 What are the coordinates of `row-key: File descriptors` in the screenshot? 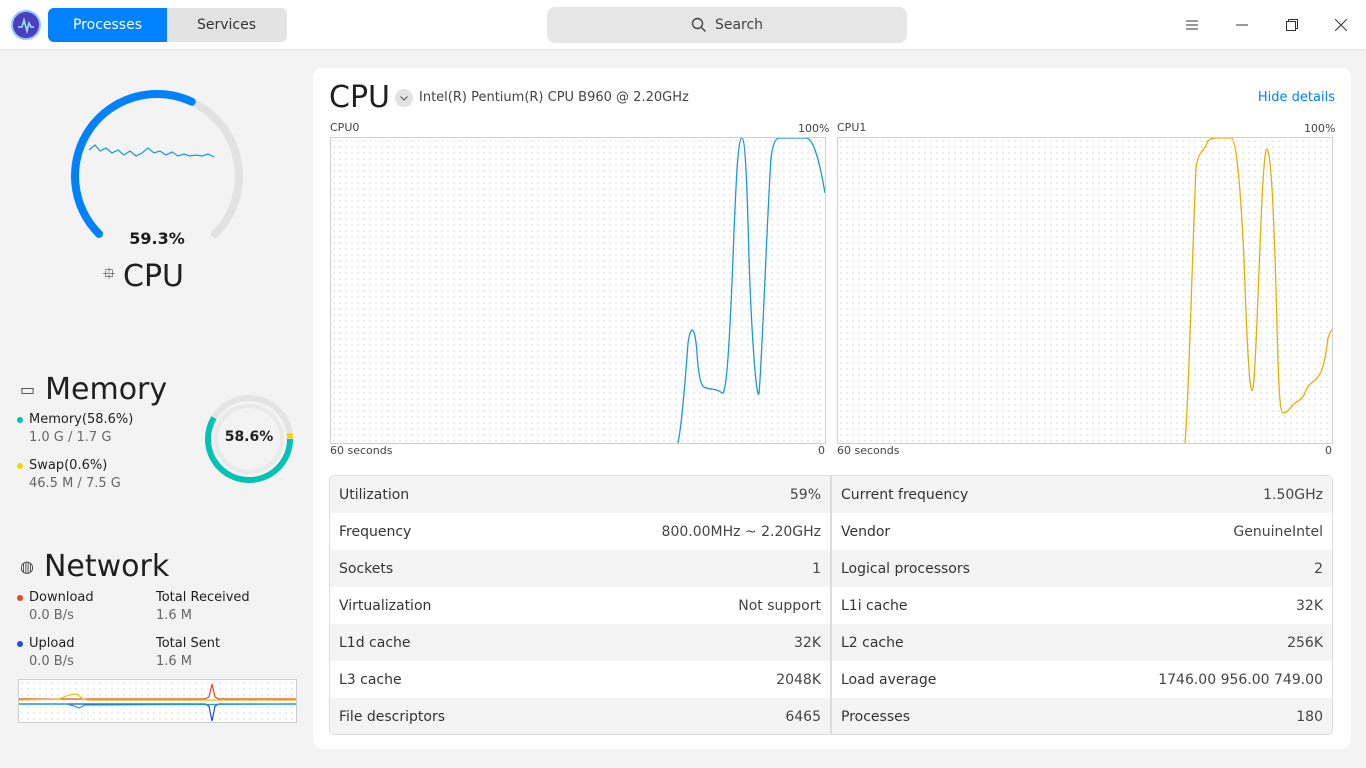 It's located at (392, 716).